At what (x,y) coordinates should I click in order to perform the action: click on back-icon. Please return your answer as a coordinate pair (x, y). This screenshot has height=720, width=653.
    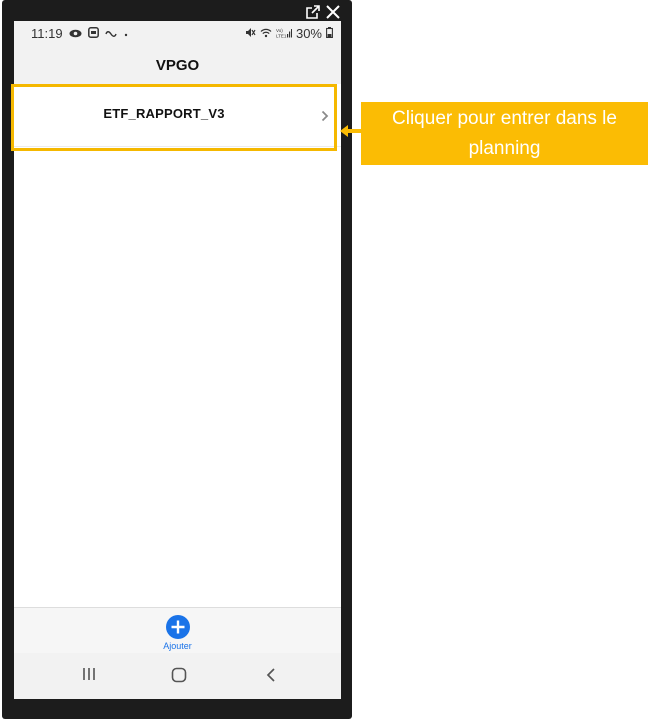
    Looking at the image, I should click on (271, 677).